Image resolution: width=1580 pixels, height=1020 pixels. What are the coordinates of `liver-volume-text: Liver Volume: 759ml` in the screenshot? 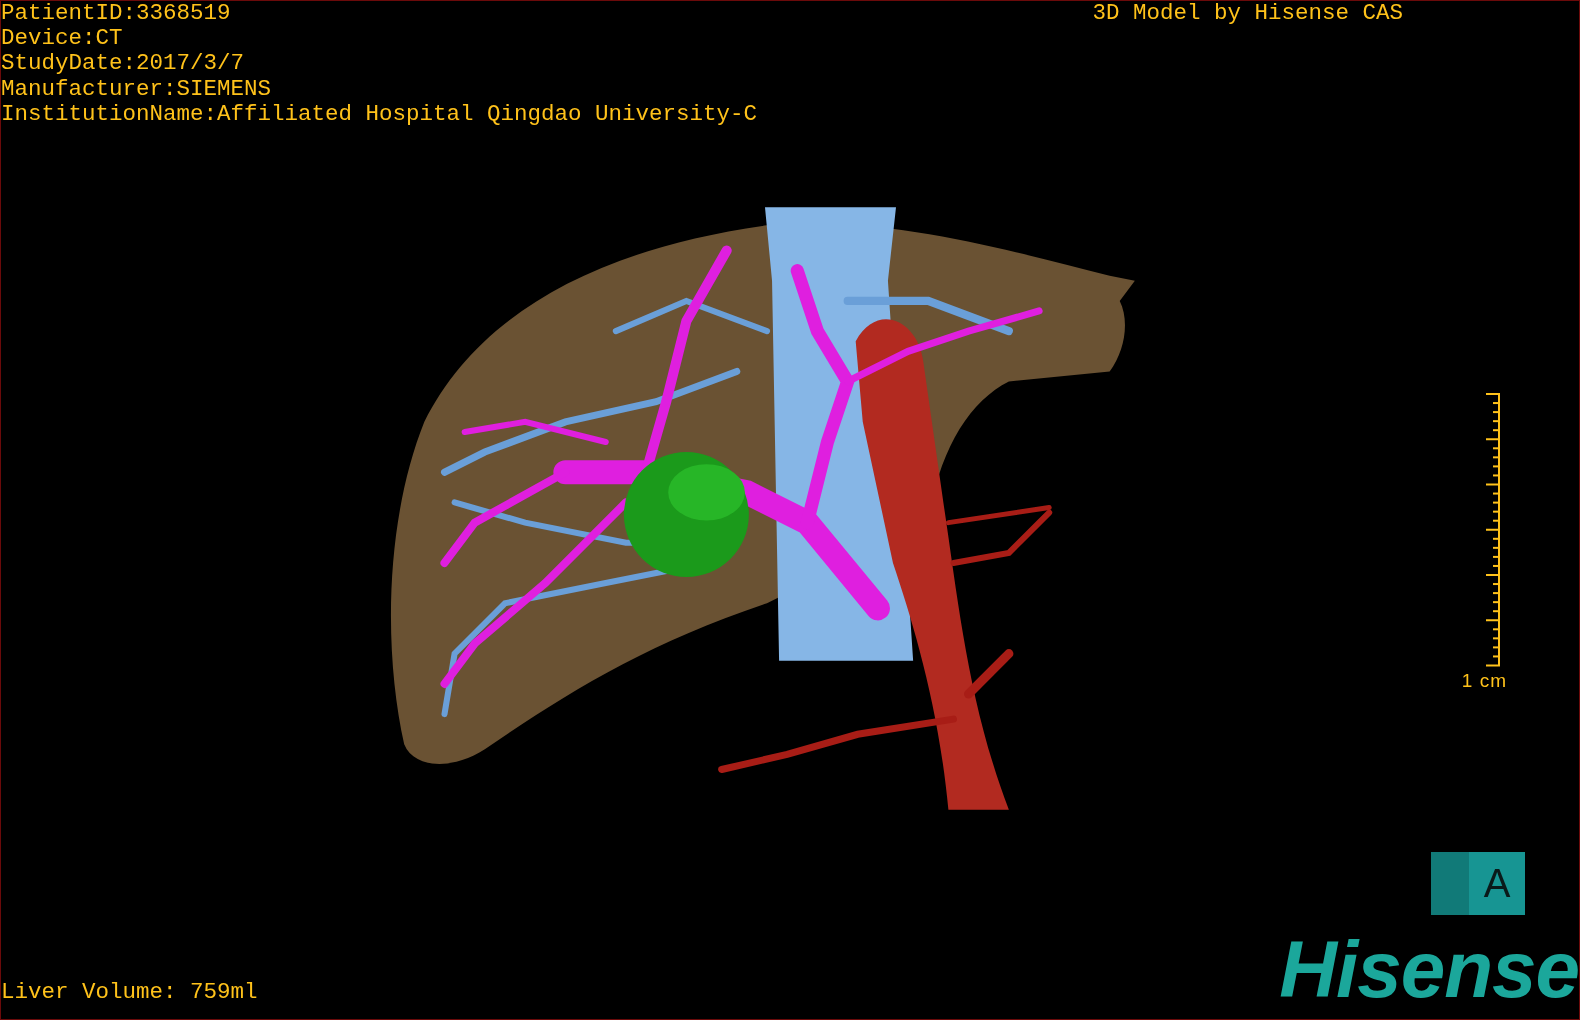 It's located at (129, 992).